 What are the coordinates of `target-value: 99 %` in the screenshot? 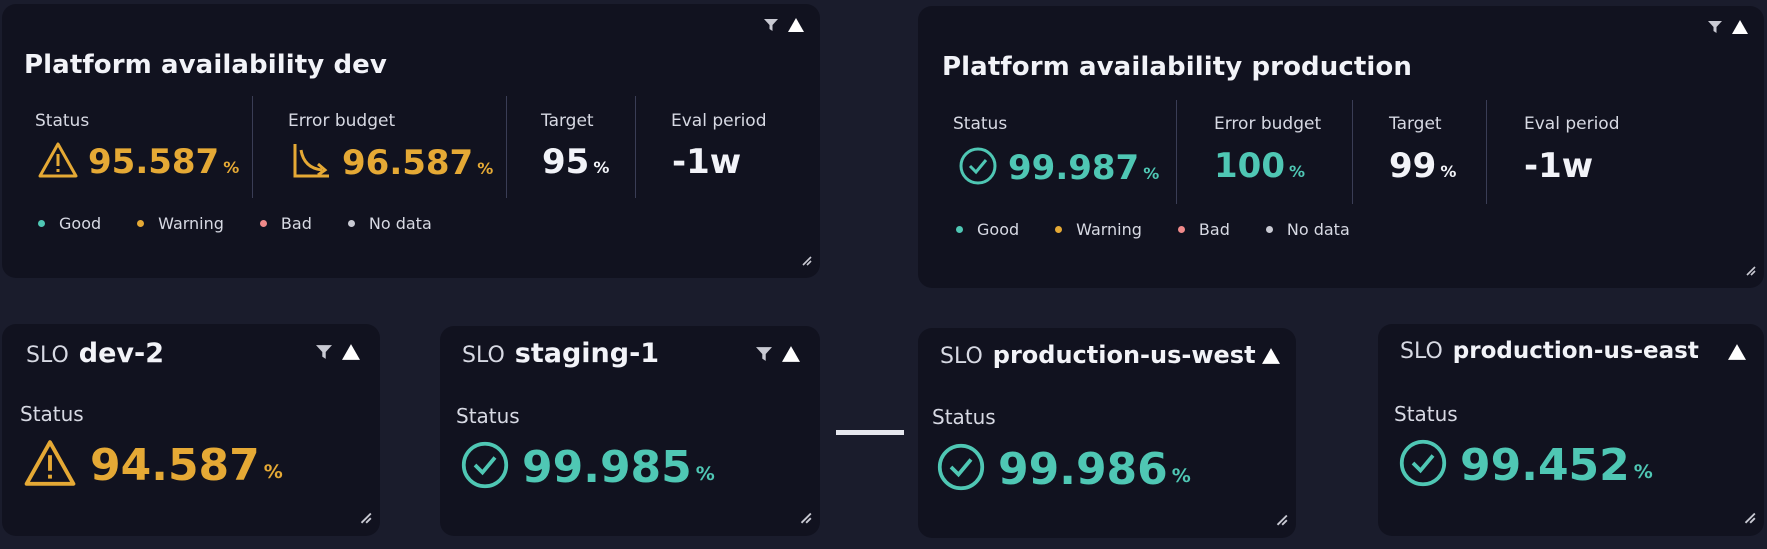 It's located at (1422, 166).